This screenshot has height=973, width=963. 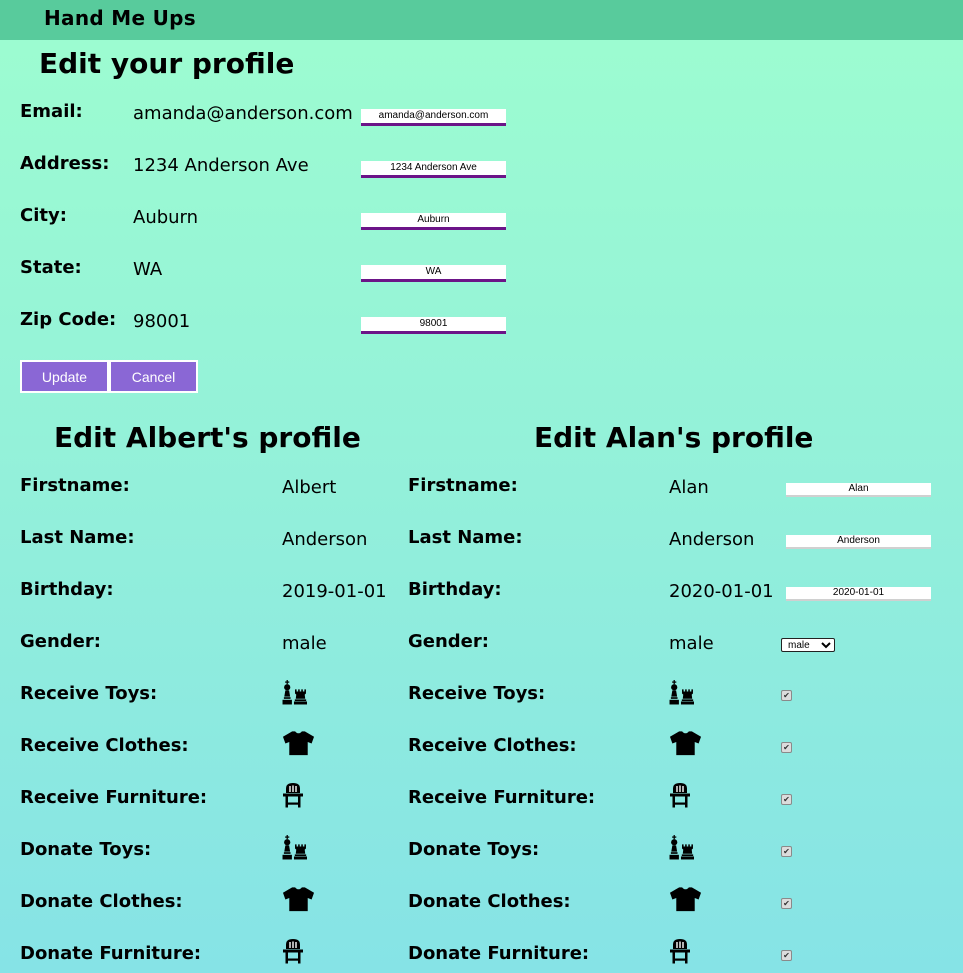 I want to click on alan-receive-clothes-label: Receive Clothes:, so click(x=492, y=745).